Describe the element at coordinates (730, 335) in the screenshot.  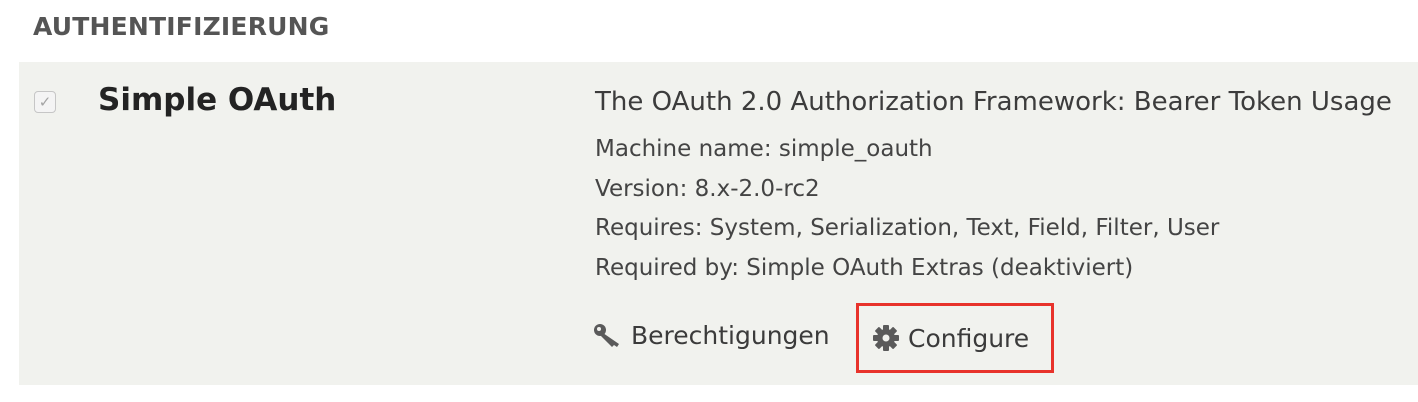
I see `permissions-link-label: Berechtigungen` at that location.